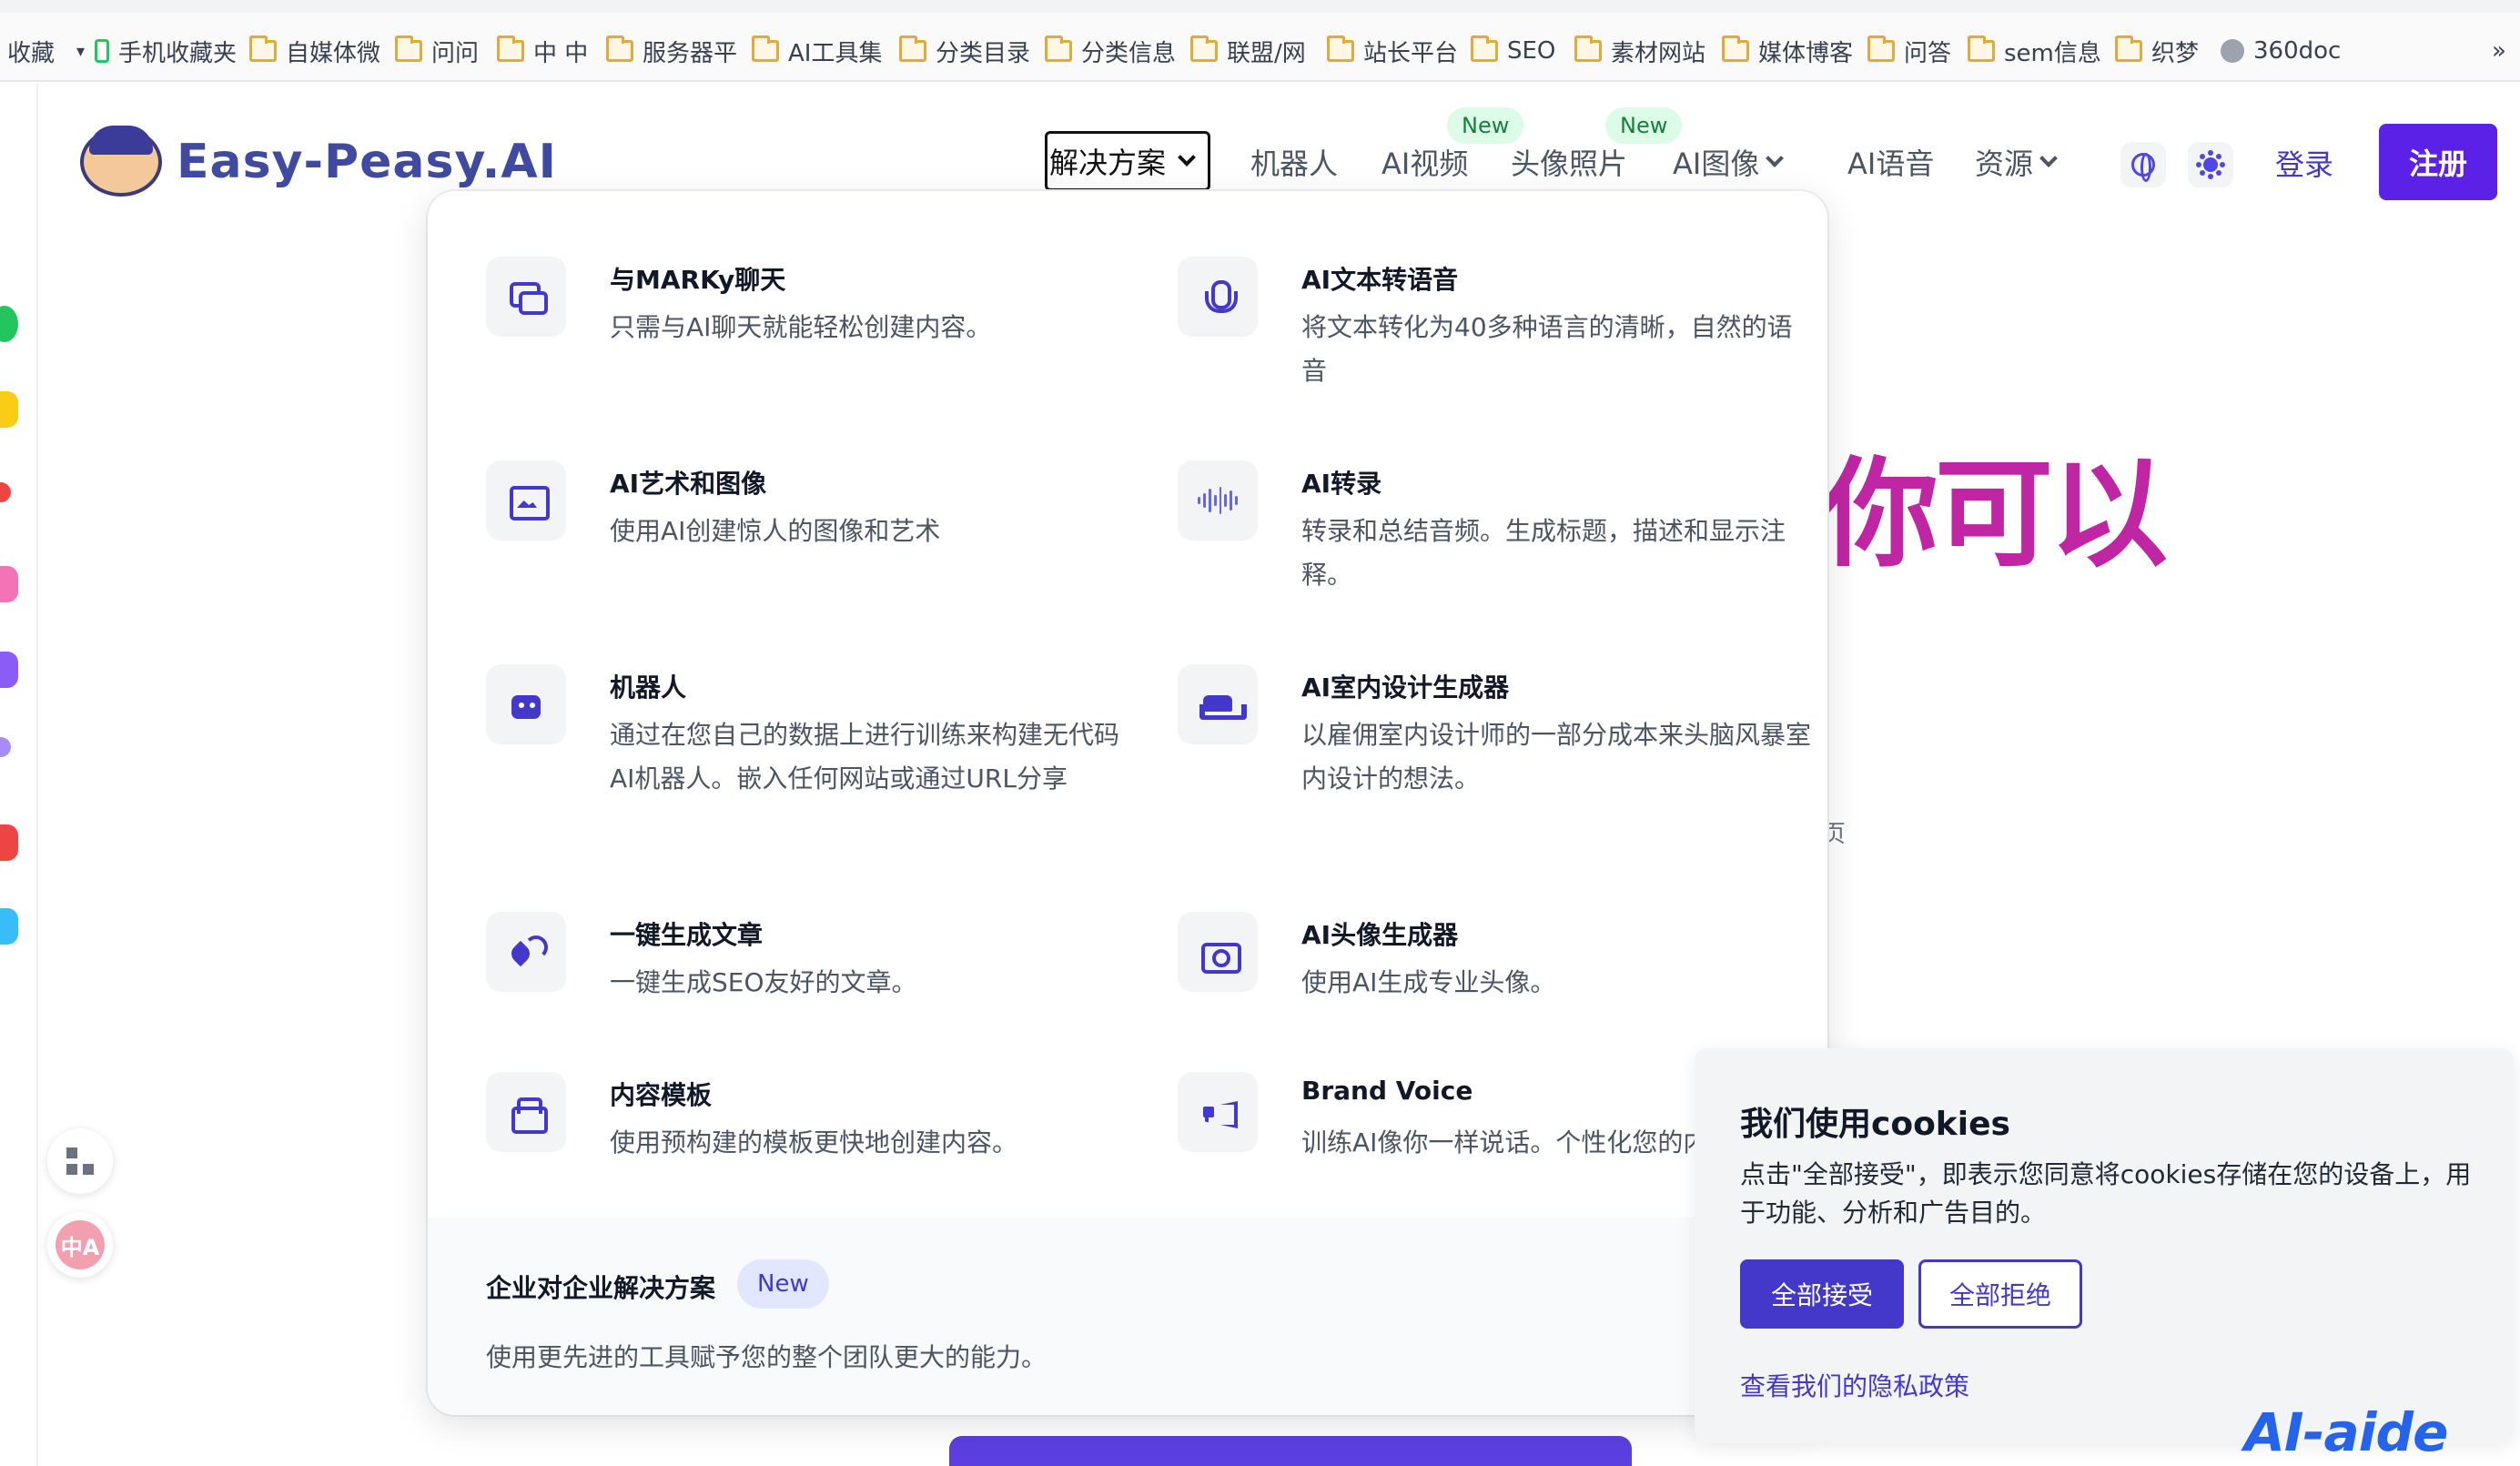 The height and width of the screenshot is (1466, 2520). Describe the element at coordinates (166, 51) in the screenshot. I see `bookmark-mobile: 手机收藏夹` at that location.